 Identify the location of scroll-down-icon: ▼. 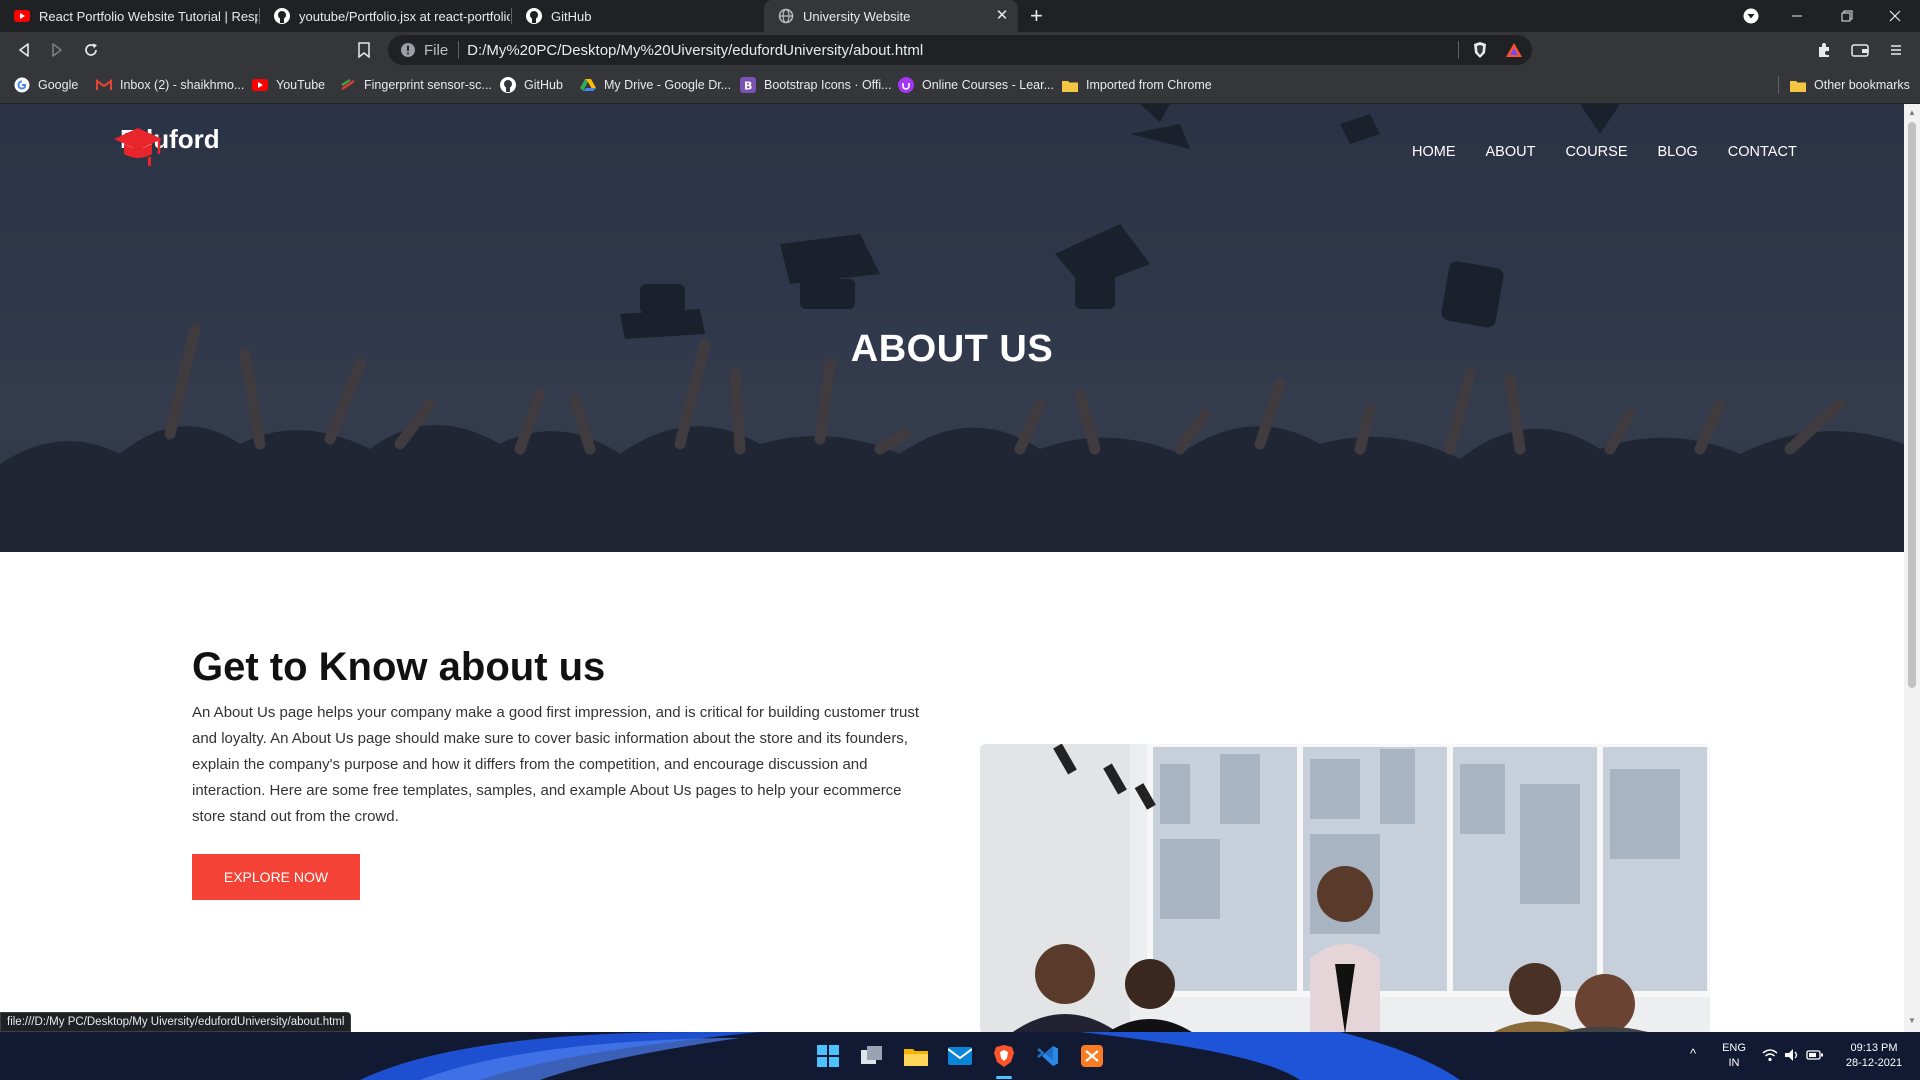
(1912, 1020).